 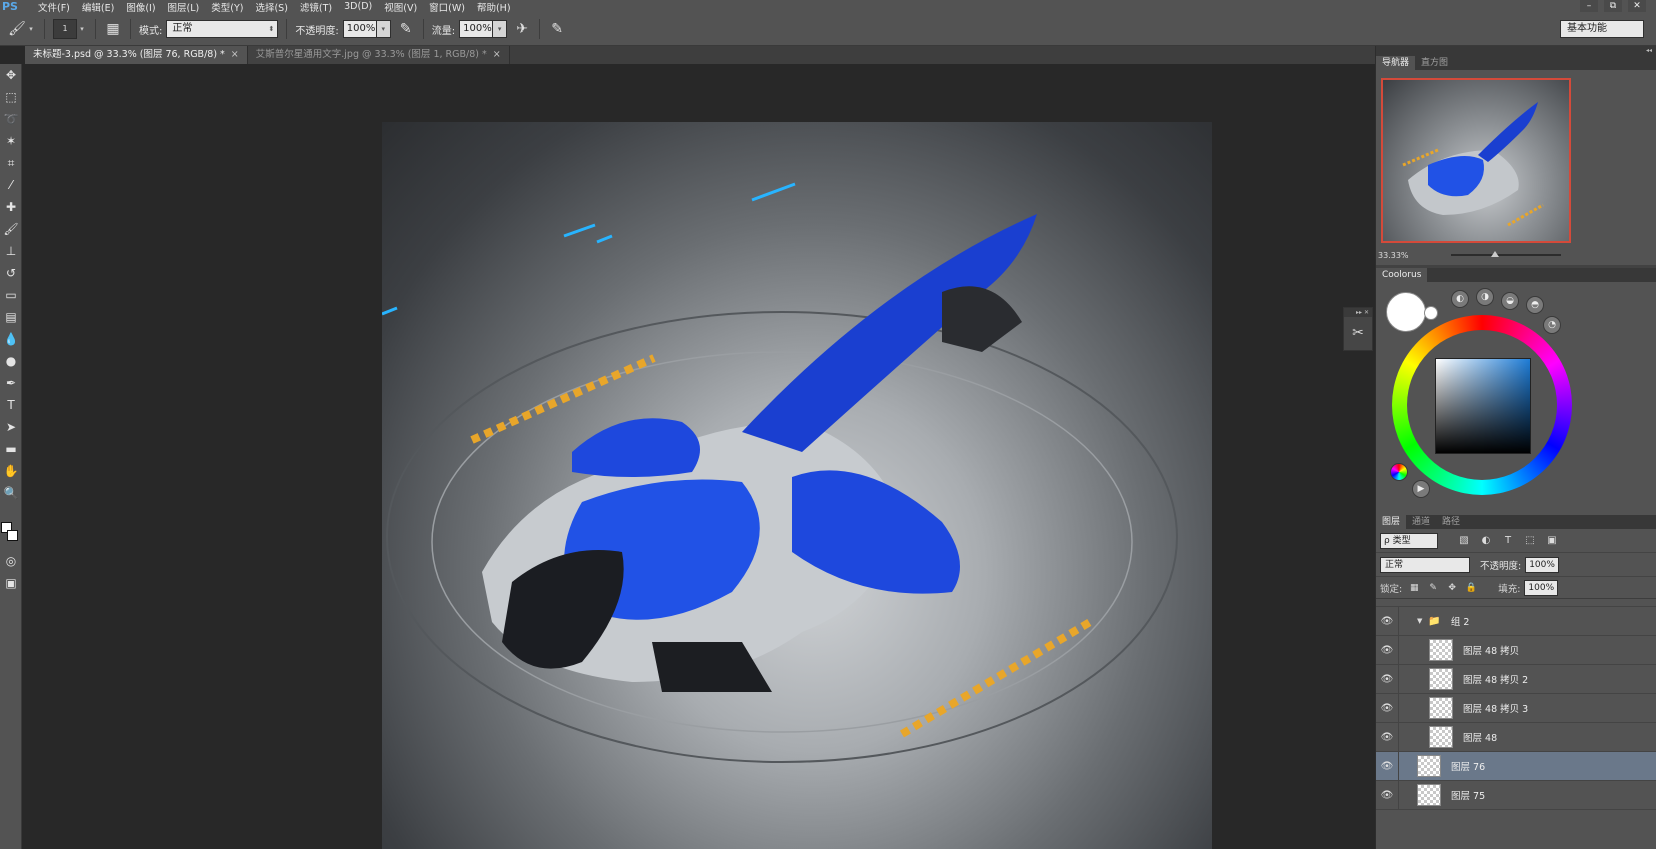 I want to click on adjustment-filter-icon: ◐, so click(x=1486, y=541).